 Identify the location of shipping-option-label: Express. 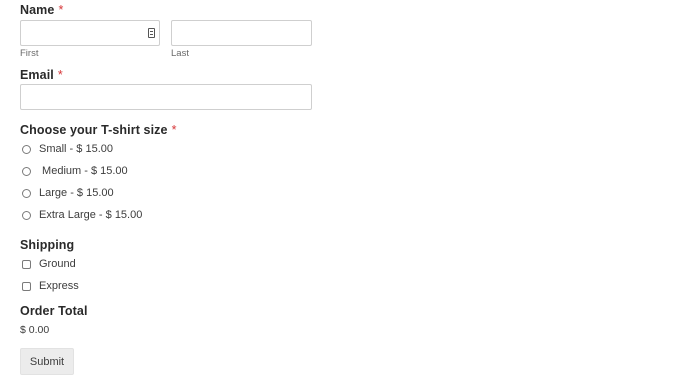
(59, 286).